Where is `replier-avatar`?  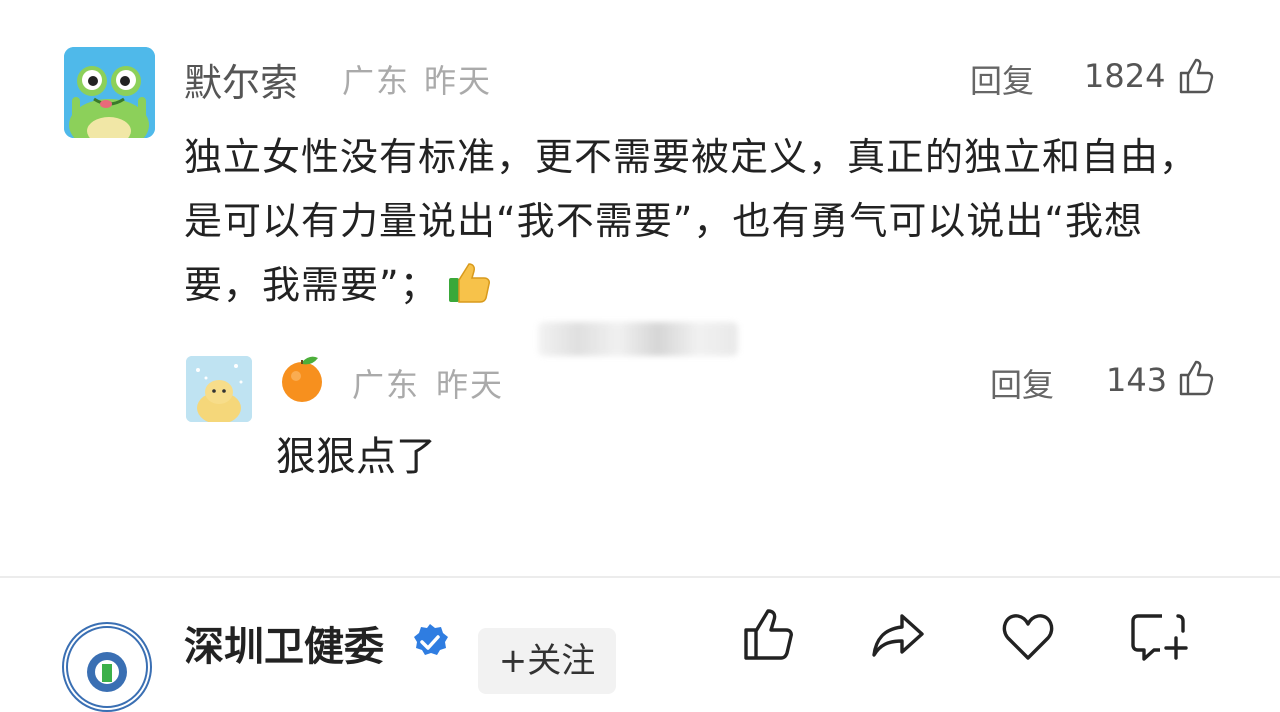
replier-avatar is located at coordinates (219, 389).